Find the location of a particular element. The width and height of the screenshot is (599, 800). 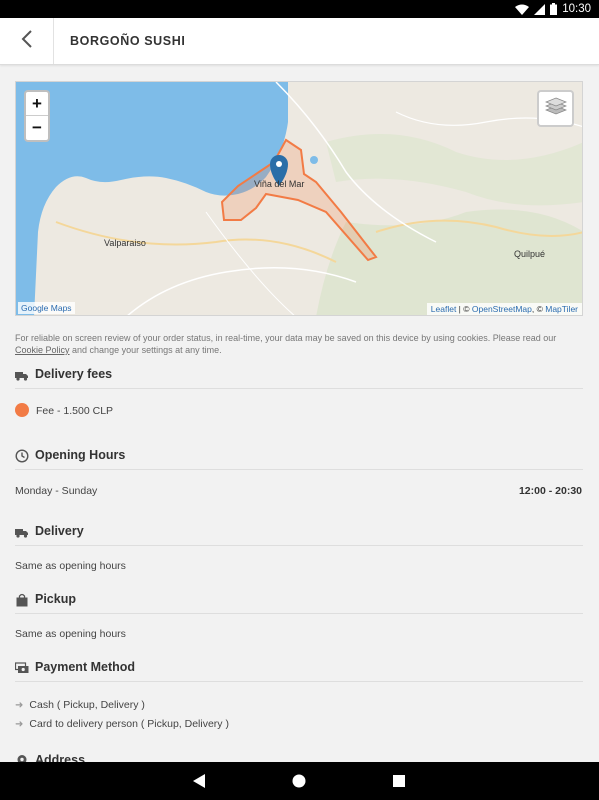

clock-icon is located at coordinates (22, 456).